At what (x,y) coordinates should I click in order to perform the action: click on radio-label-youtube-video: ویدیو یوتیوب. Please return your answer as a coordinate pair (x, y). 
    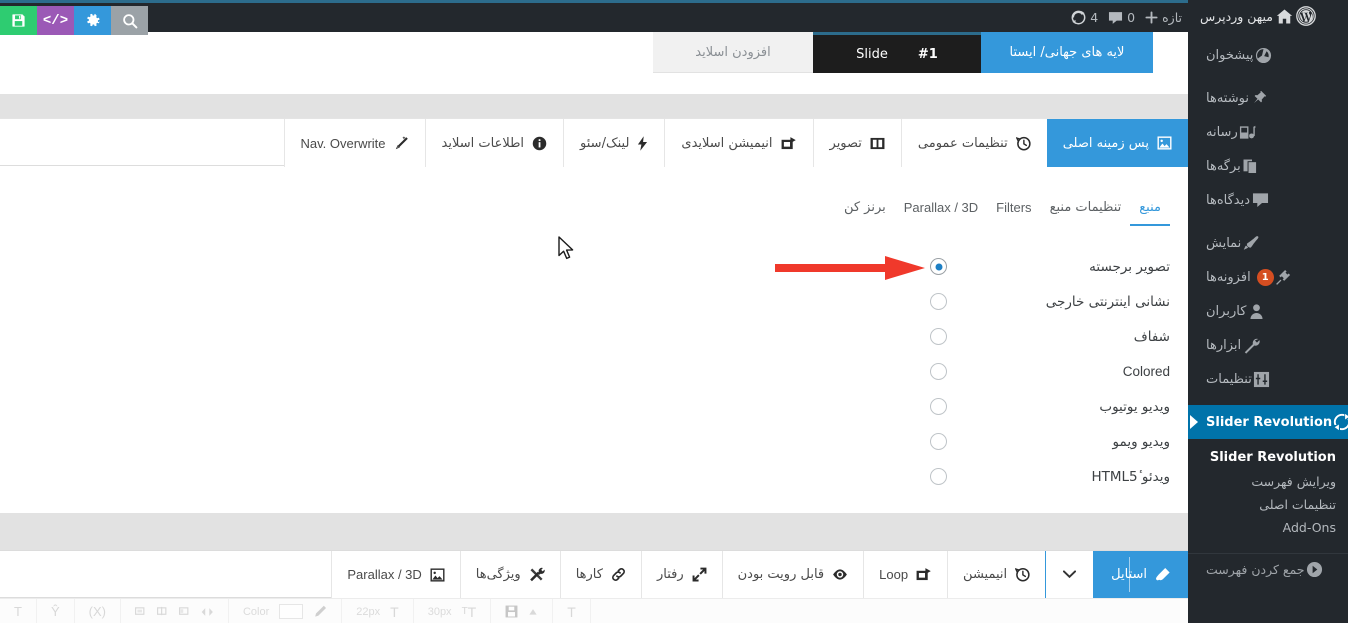
    Looking at the image, I should click on (1134, 406).